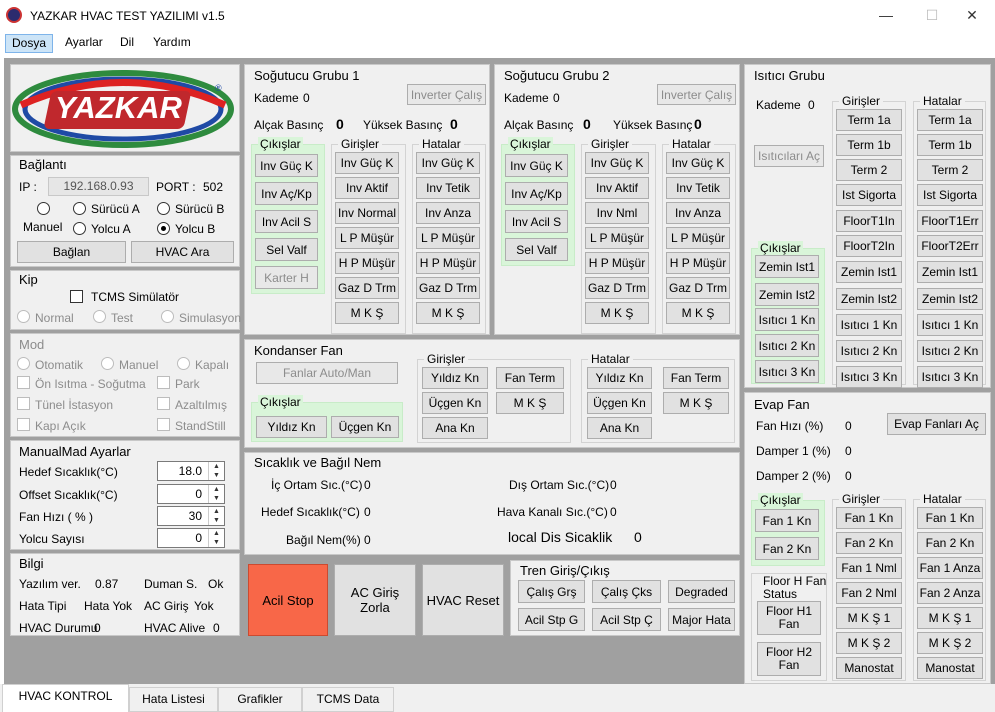 The width and height of the screenshot is (995, 712). What do you see at coordinates (448, 213) in the screenshot?
I see `sg1-err-2: Inv Anza` at bounding box center [448, 213].